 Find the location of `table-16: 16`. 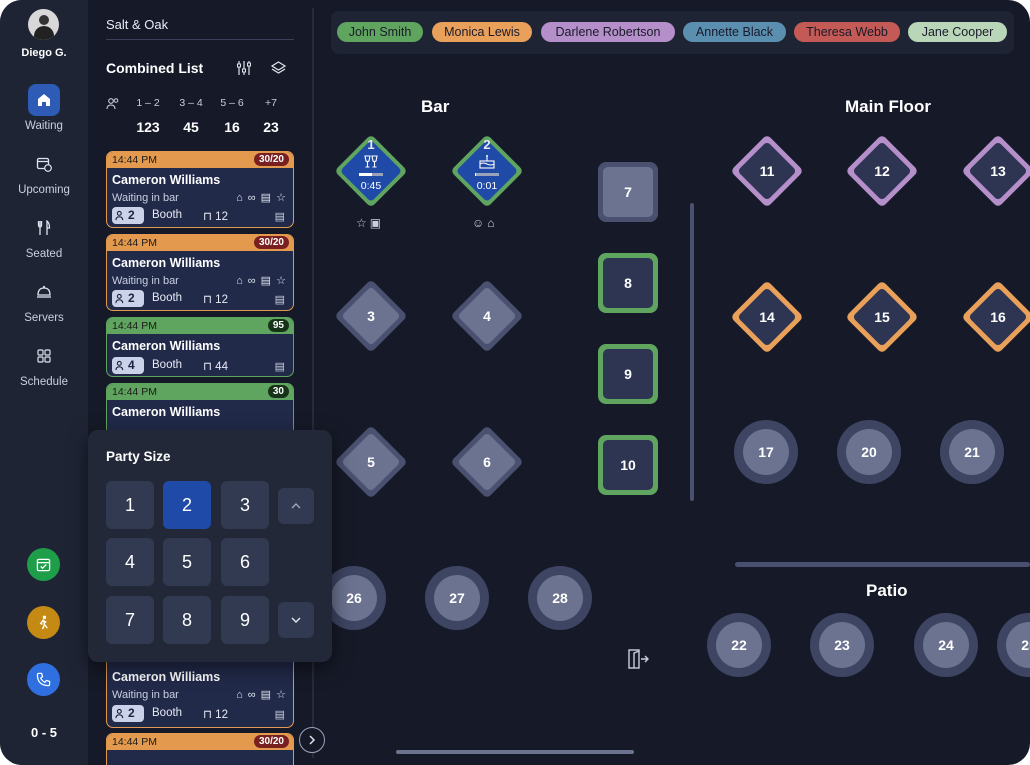

table-16: 16 is located at coordinates (995, 317).